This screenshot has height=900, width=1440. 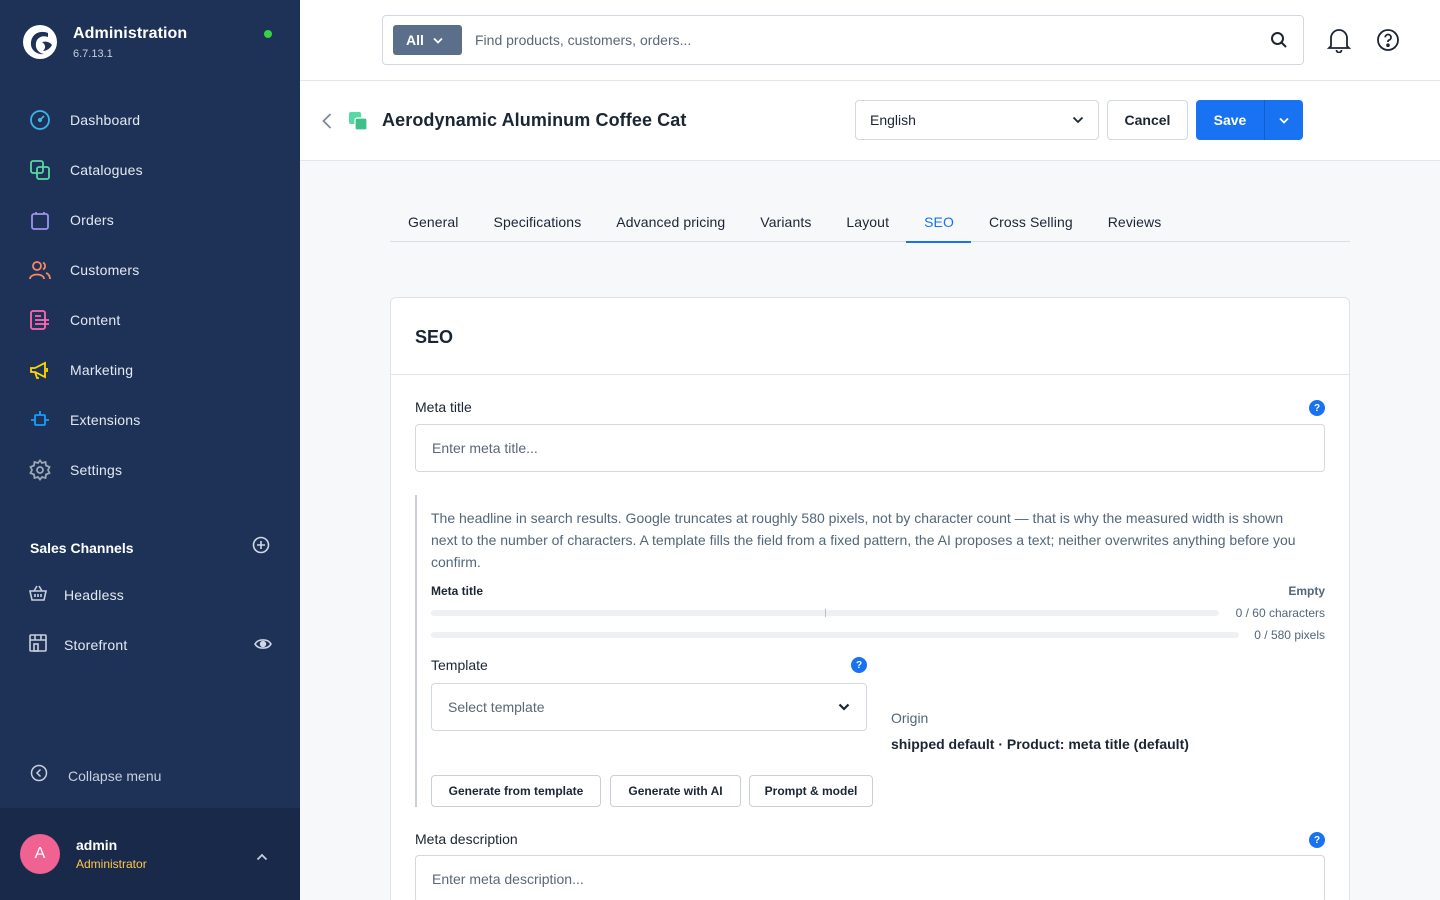 I want to click on generate-from-template-button: Generate from template, so click(x=516, y=791).